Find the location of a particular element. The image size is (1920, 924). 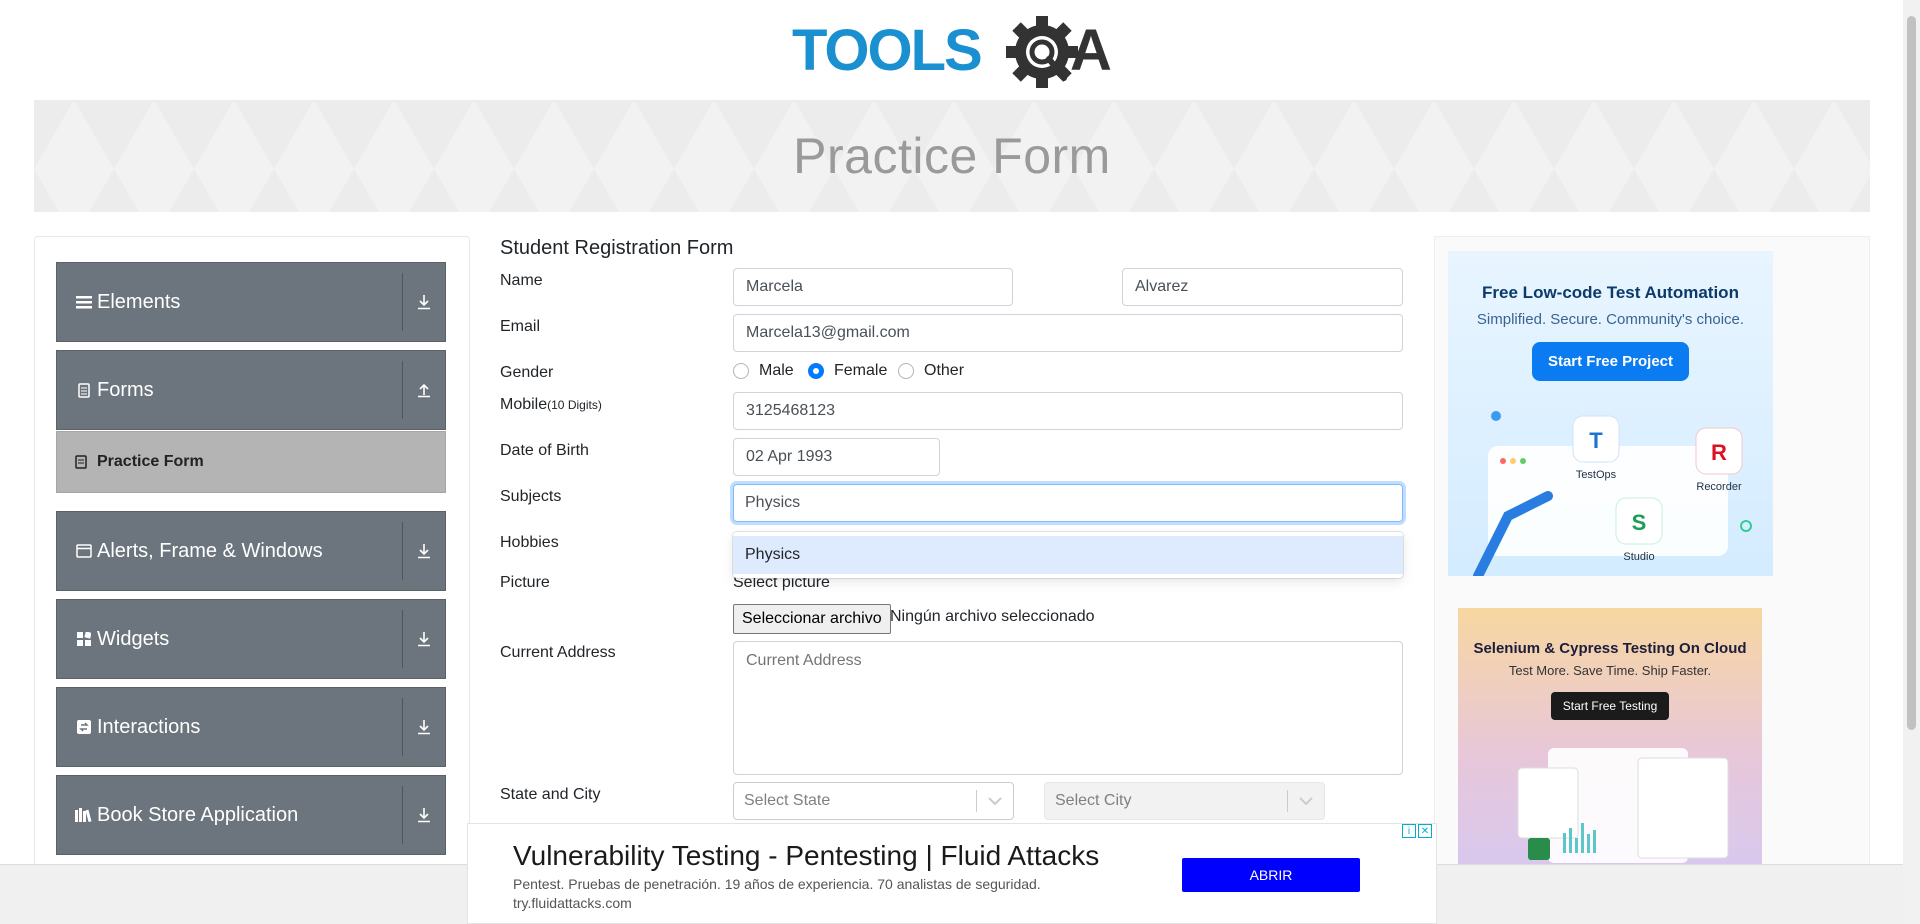

sidebar-group-label: Book Store Application is located at coordinates (198, 814).